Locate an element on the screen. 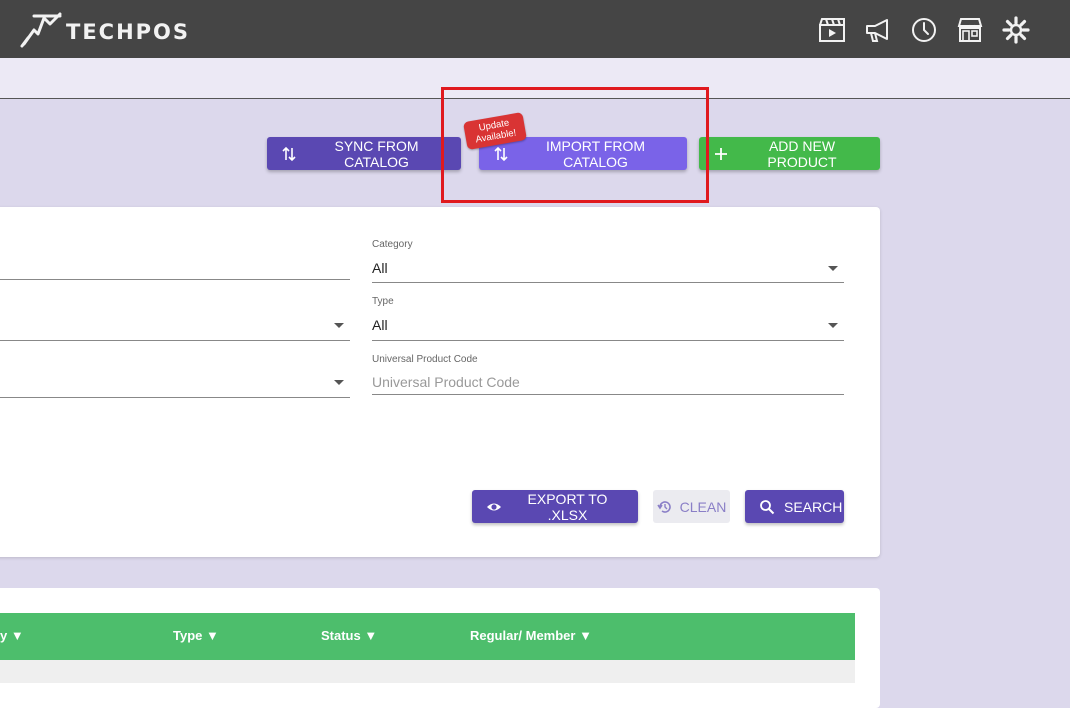 The height and width of the screenshot is (708, 1070). upc-placeholder: Universal Product Code is located at coordinates (446, 382).